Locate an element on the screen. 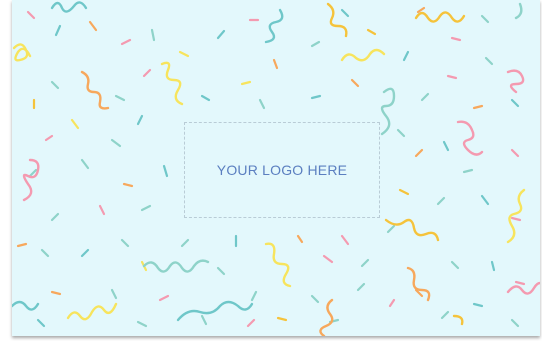 Image resolution: width=542 pixels, height=341 pixels. logo-placeholder-text: YOUR LOGO HERE is located at coordinates (282, 170).